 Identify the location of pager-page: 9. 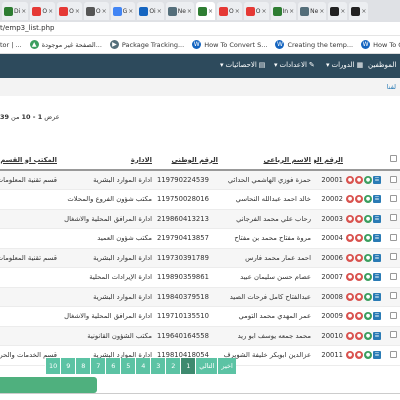
(68, 366).